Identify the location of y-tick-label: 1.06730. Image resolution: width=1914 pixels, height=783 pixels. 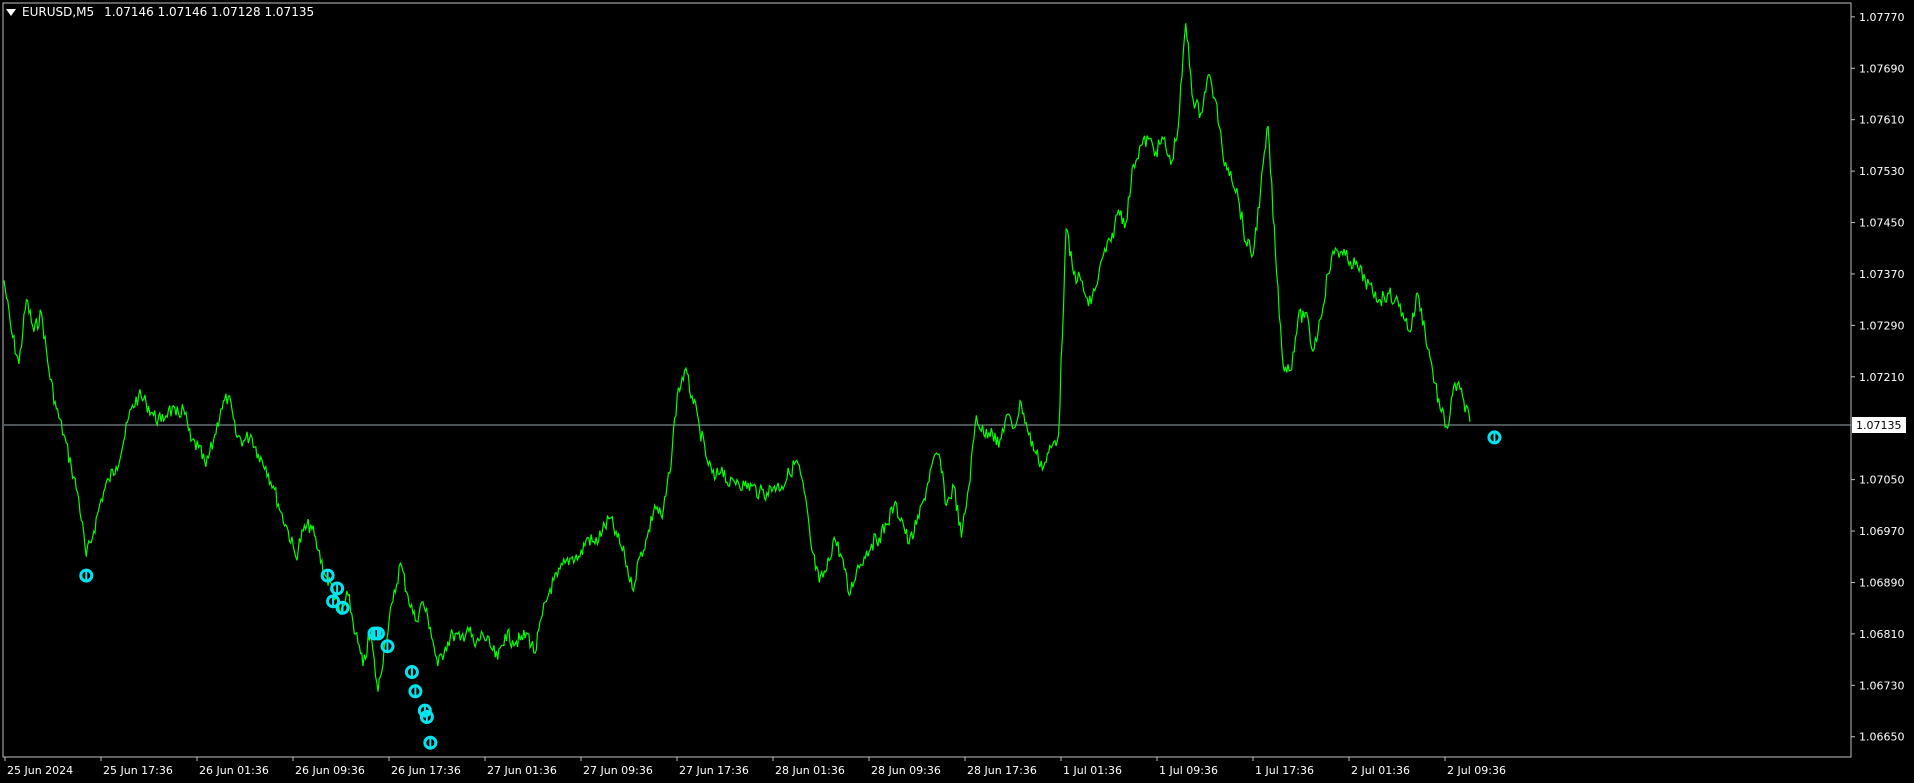
(1882, 685).